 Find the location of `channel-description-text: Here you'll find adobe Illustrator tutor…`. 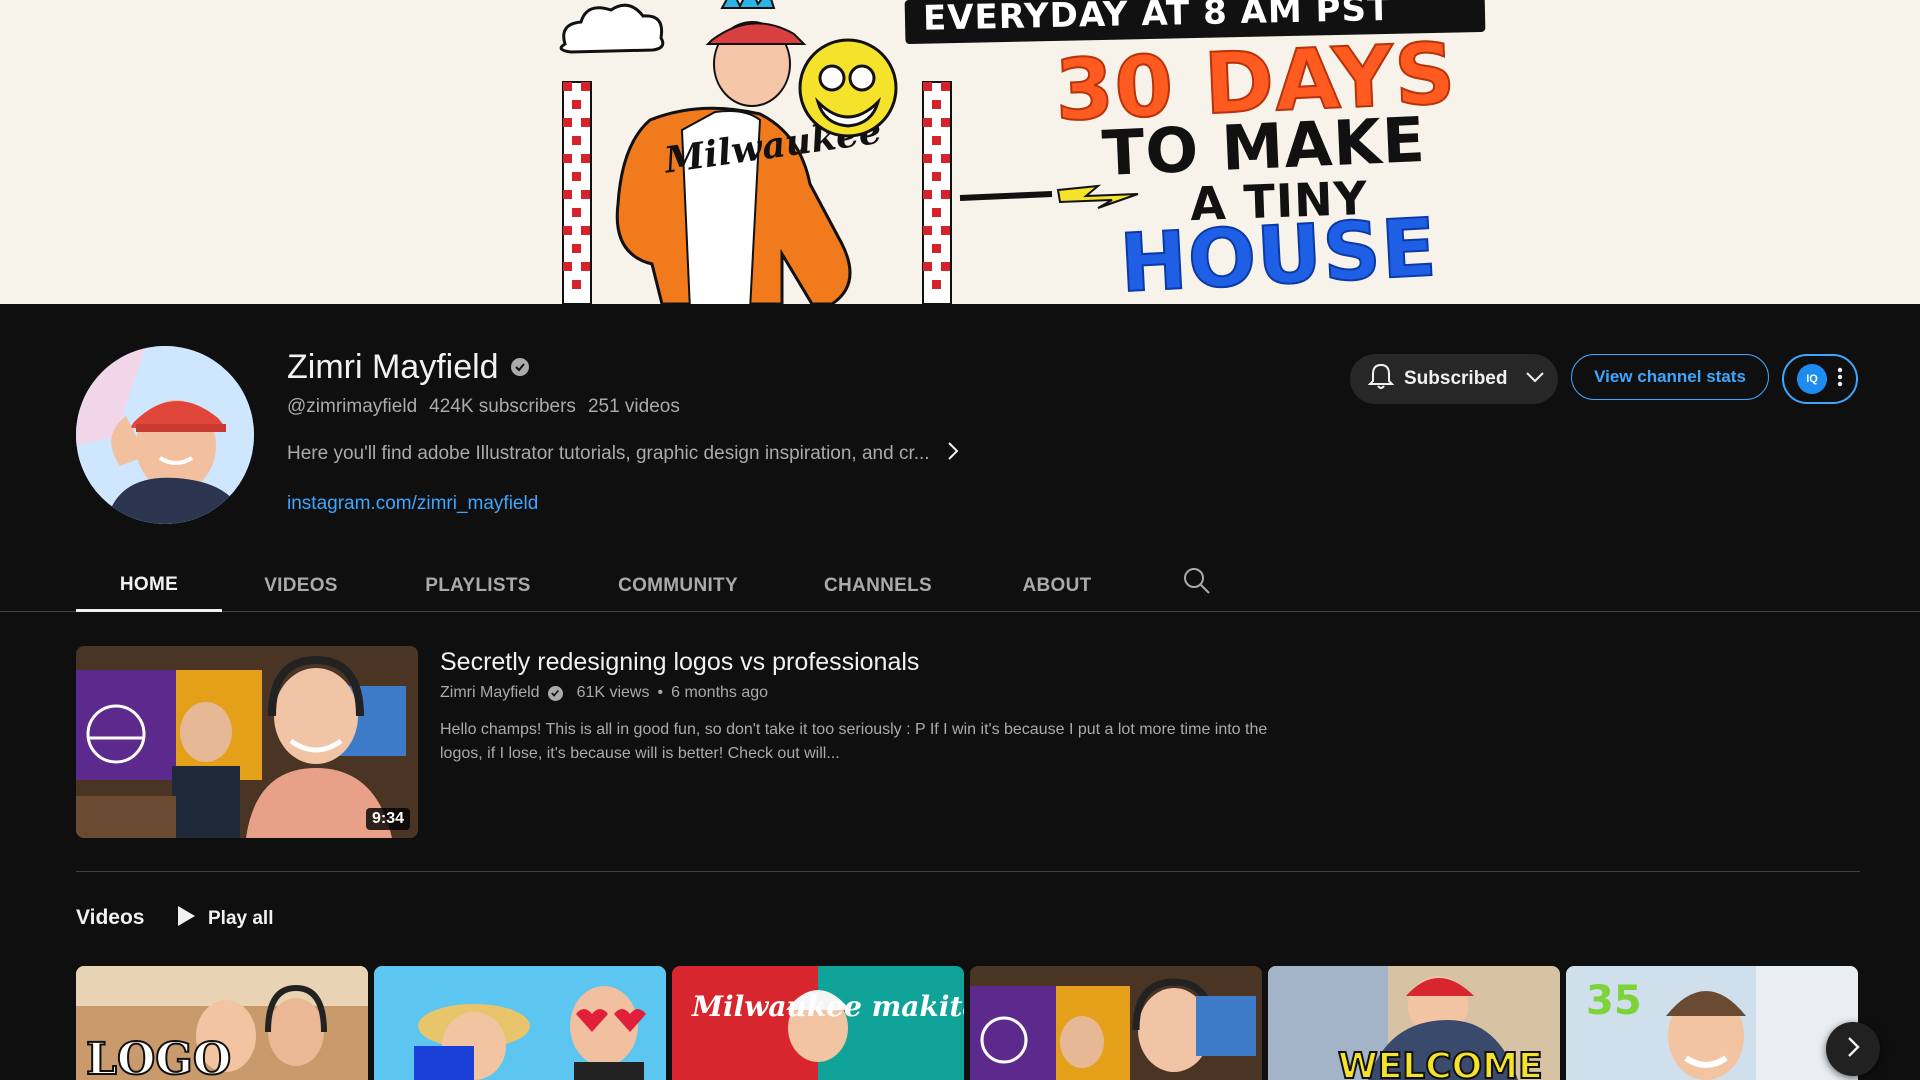

channel-description-text: Here you'll find adobe Illustrator tutor… is located at coordinates (608, 453).